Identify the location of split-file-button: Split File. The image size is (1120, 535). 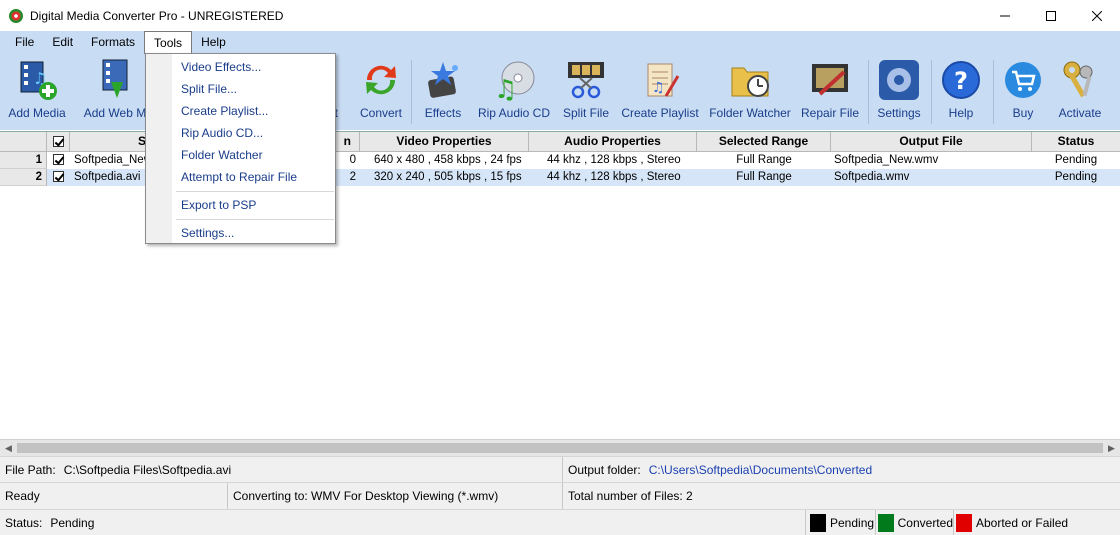
(586, 93).